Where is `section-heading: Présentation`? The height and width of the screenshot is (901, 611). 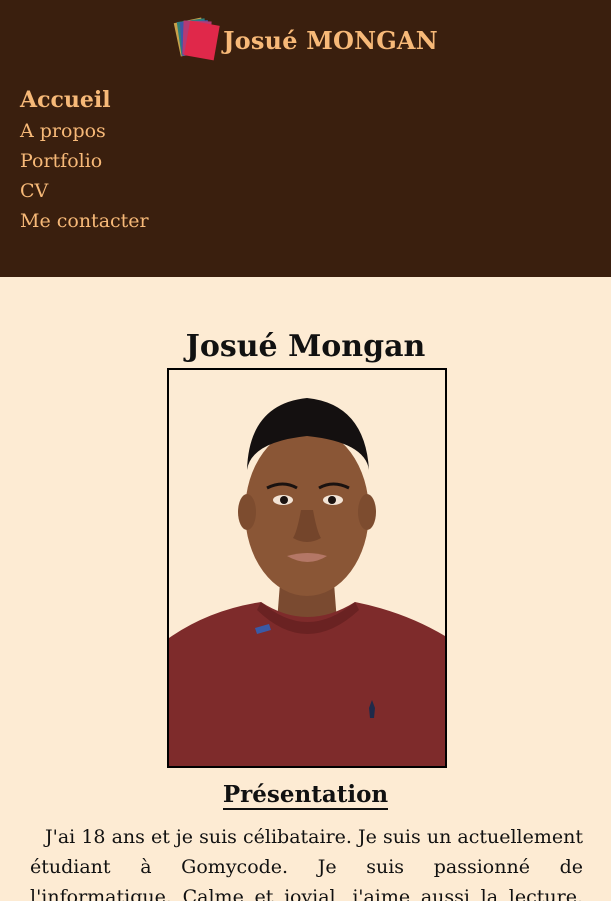 section-heading: Présentation is located at coordinates (305, 794).